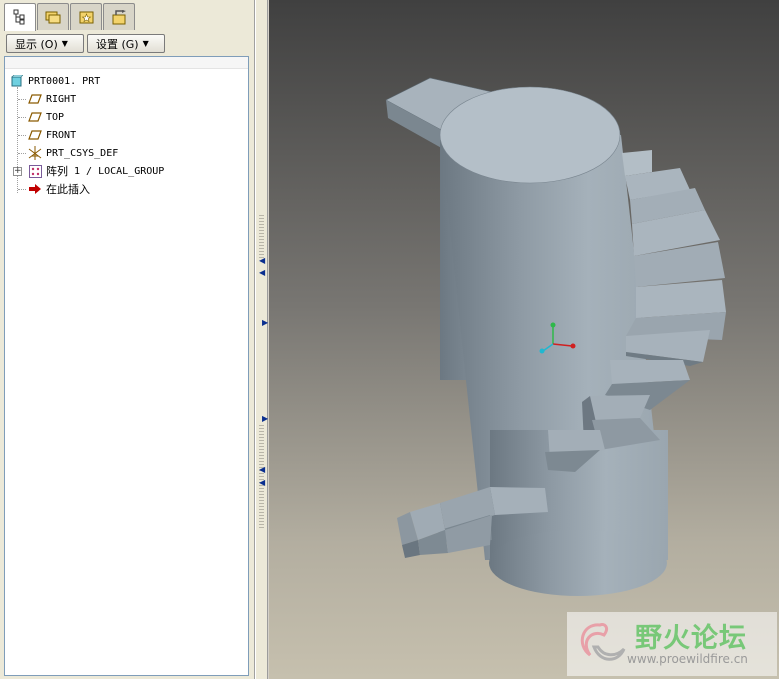  Describe the element at coordinates (57, 171) in the screenshot. I see `tree-item-label-cn: 阵列` at that location.